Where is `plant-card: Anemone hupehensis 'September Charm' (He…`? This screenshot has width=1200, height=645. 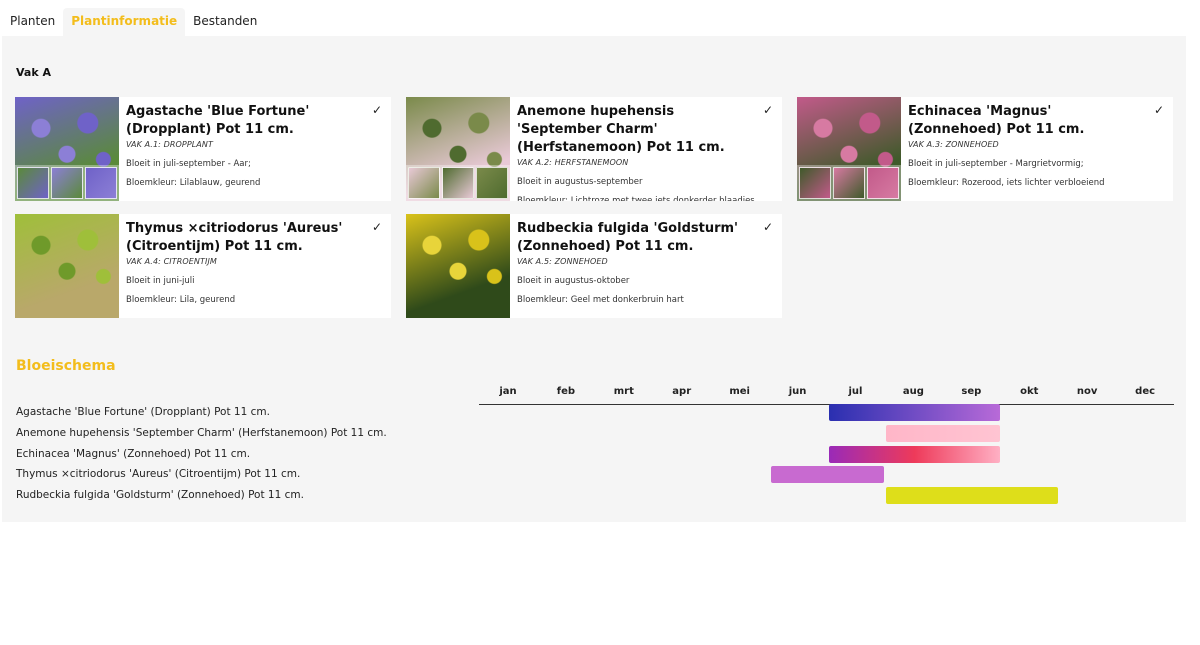
plant-card: Anemone hupehensis 'September Charm' (He… is located at coordinates (594, 149).